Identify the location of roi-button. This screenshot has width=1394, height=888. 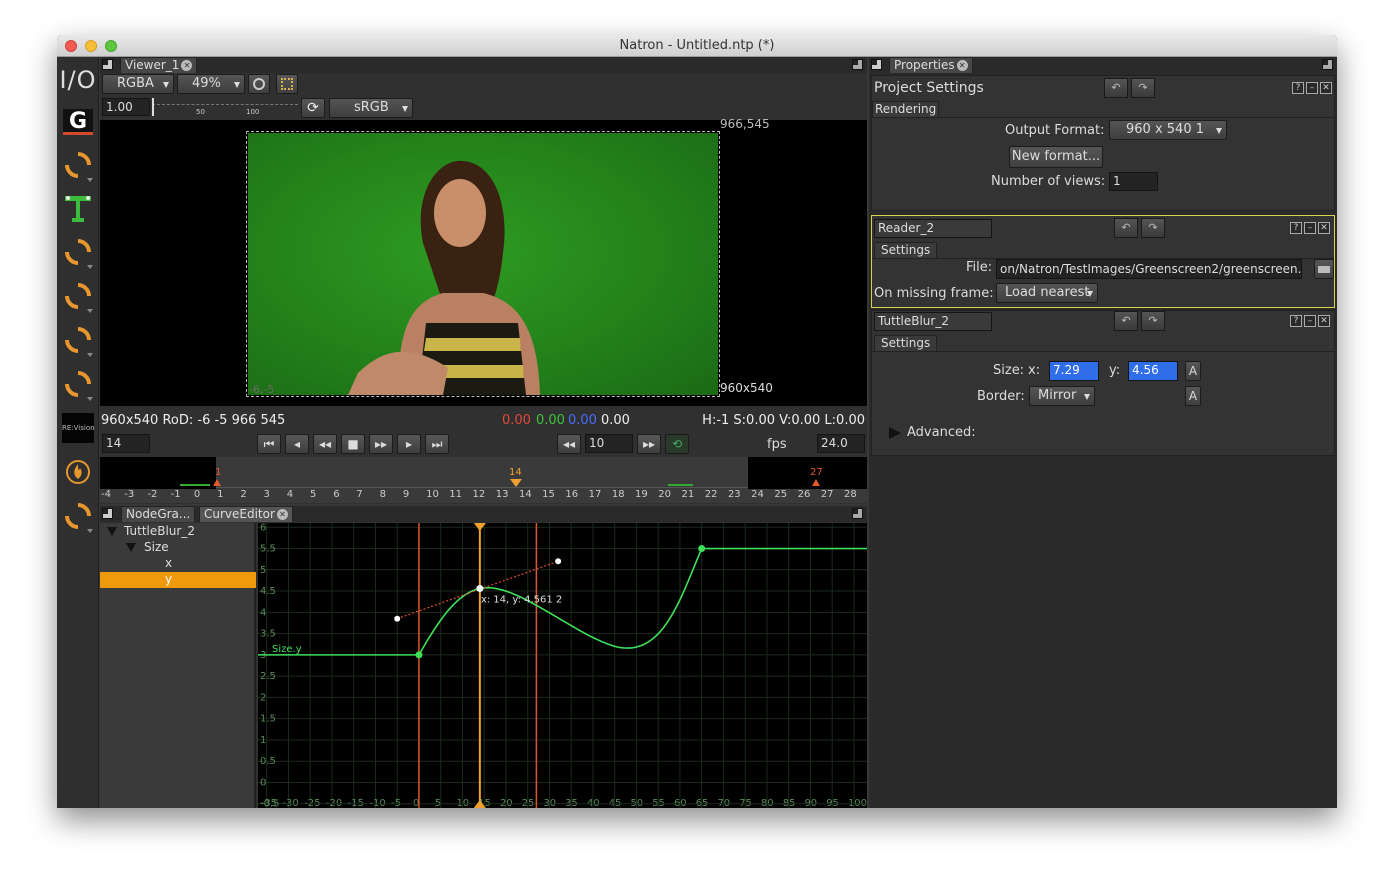
(287, 84).